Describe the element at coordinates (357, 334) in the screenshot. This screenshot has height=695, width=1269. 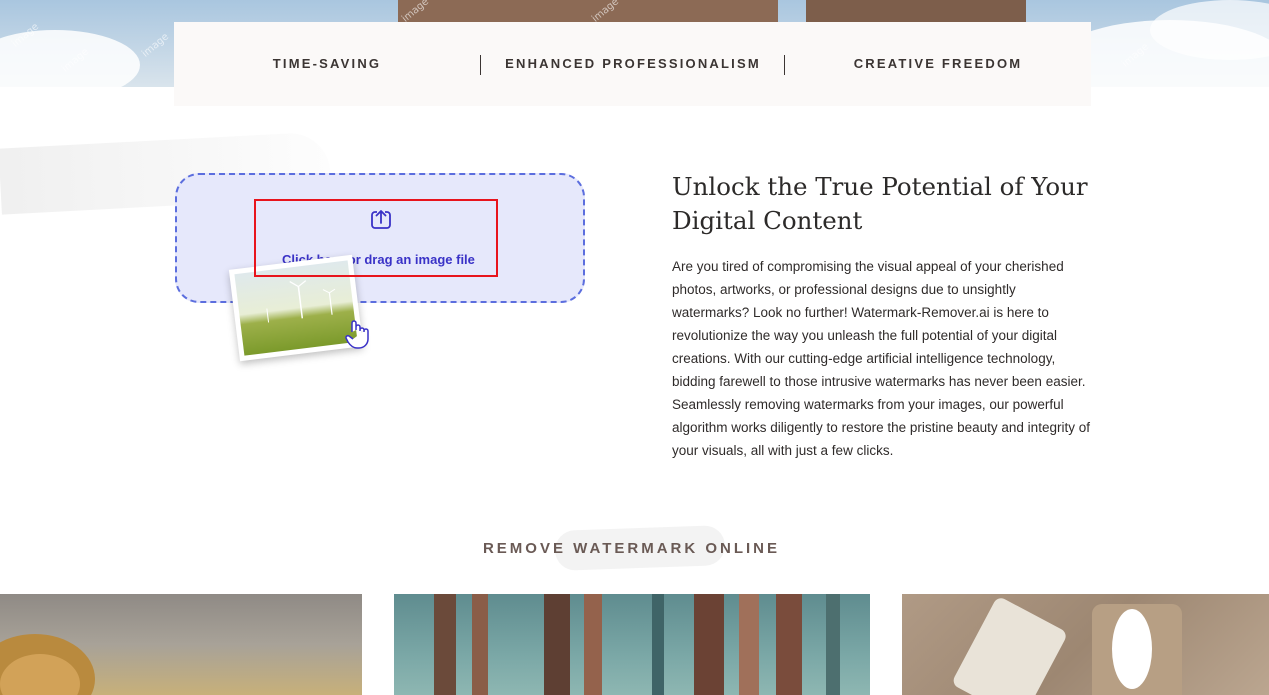
I see `hand-cursor-icon` at that location.